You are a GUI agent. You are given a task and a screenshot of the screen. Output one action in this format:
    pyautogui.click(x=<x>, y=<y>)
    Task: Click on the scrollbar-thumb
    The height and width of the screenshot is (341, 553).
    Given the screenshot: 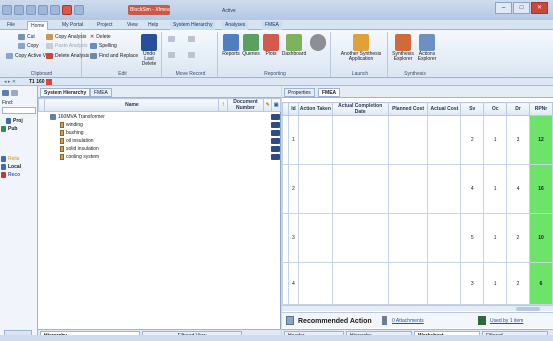 What is the action you would take?
    pyautogui.click(x=528, y=309)
    